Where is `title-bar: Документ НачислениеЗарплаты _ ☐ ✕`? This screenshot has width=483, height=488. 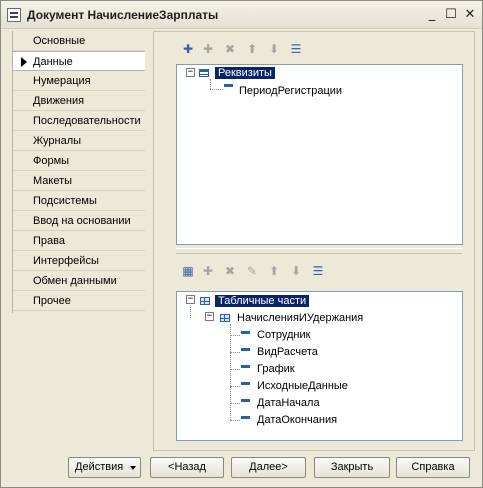
title-bar: Документ НачислениеЗарплаты _ ☐ ✕ is located at coordinates (241, 15).